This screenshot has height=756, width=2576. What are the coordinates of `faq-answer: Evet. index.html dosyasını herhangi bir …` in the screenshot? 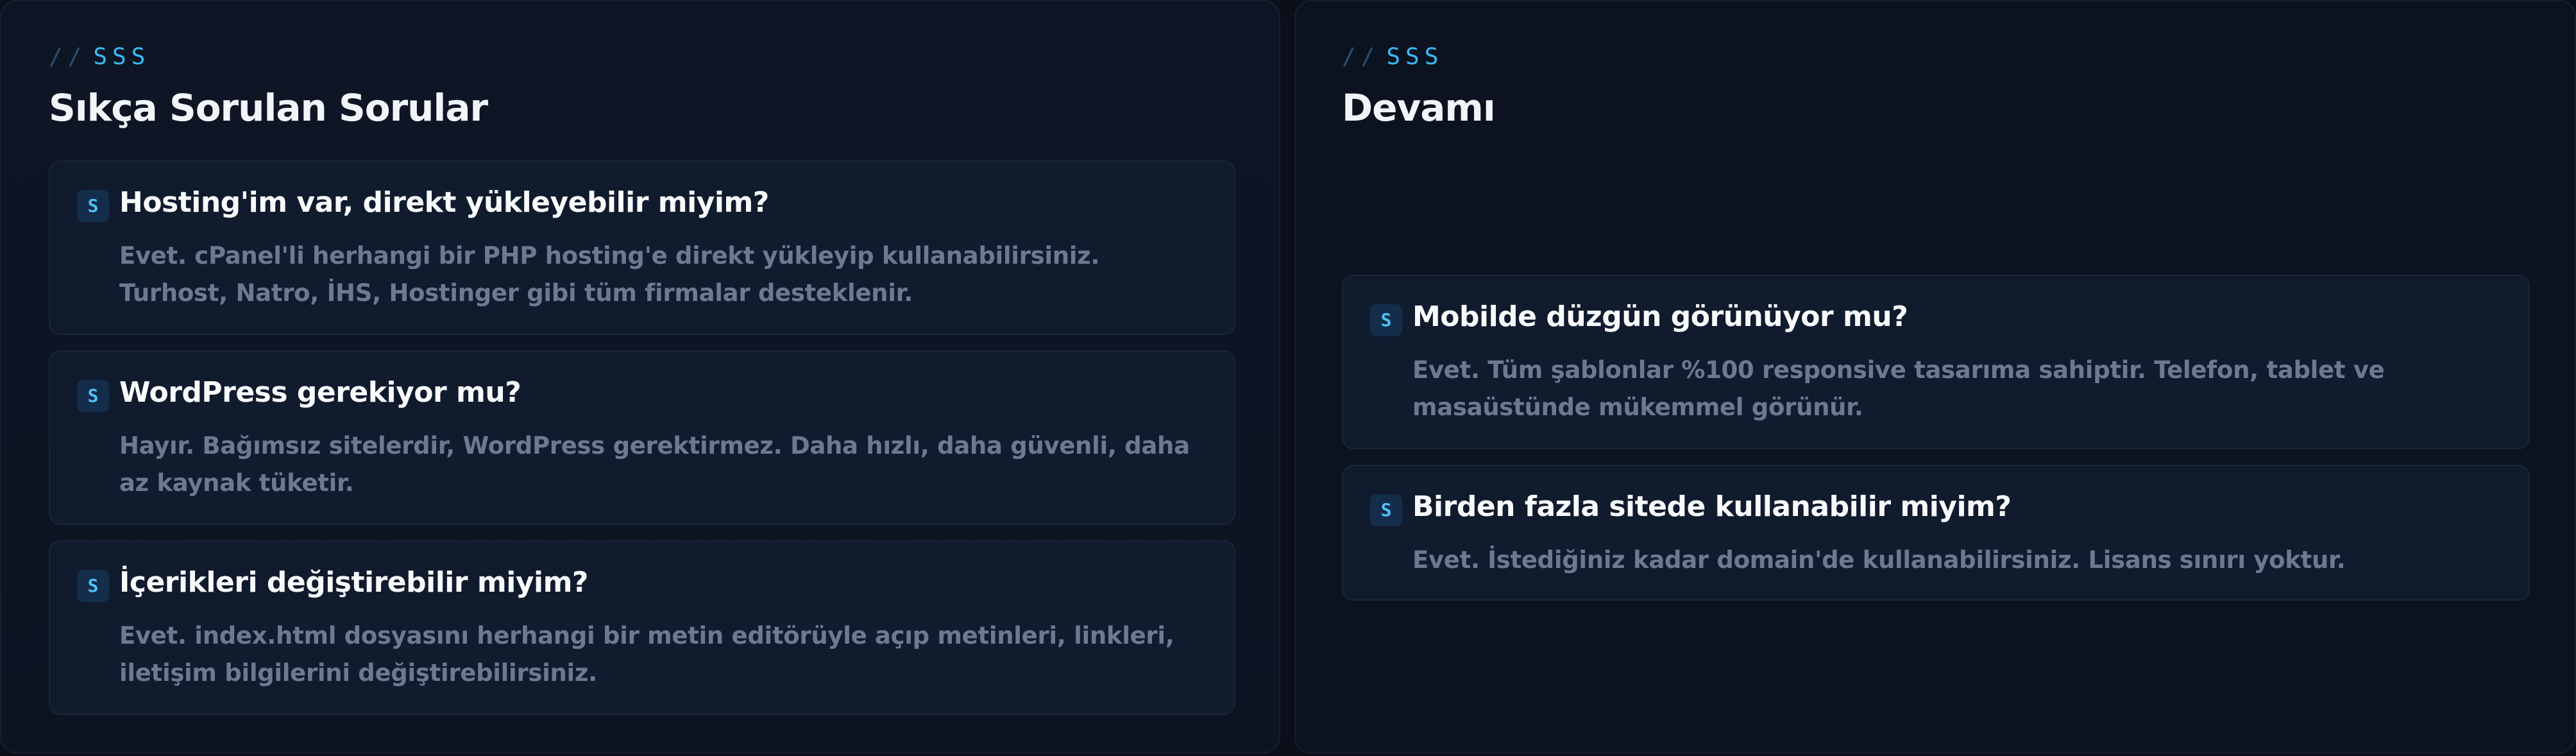 It's located at (646, 654).